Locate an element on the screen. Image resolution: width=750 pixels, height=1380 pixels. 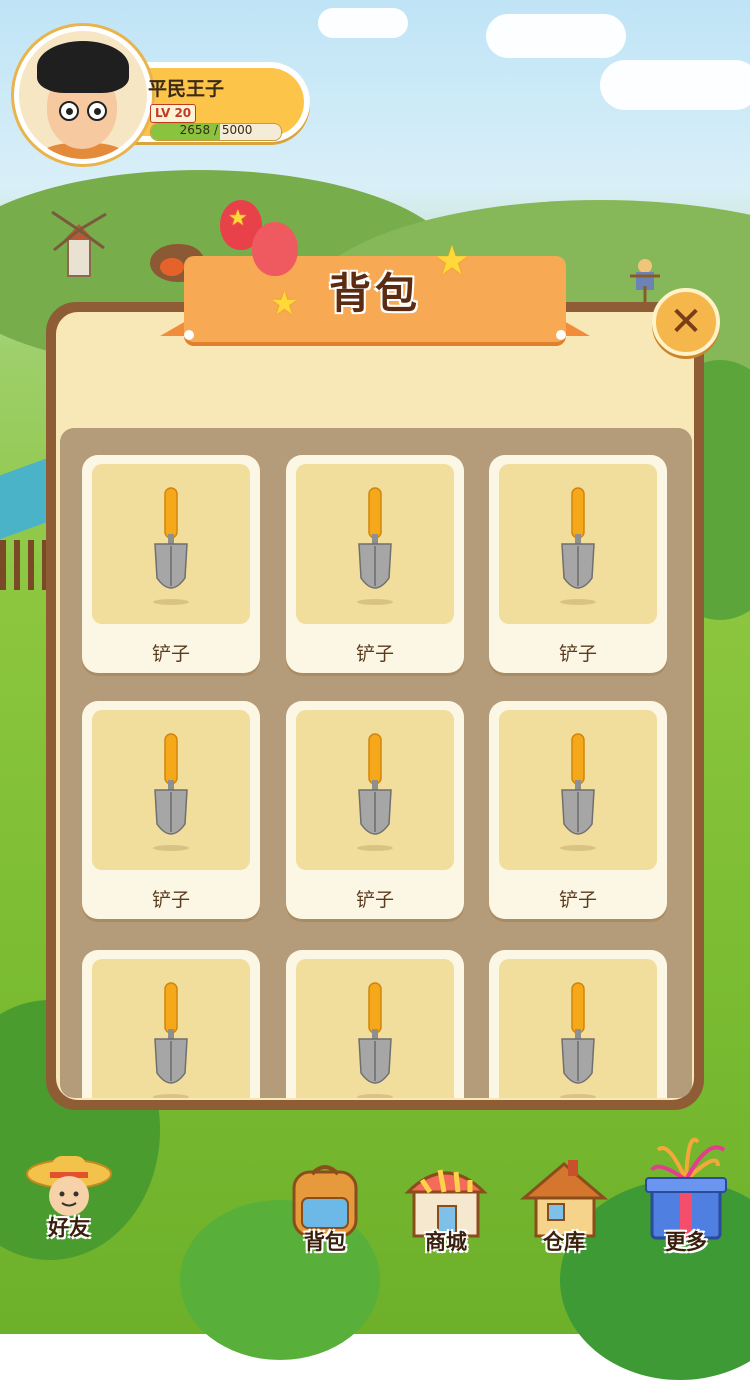
level-badge: LV 20 is located at coordinates (173, 113).